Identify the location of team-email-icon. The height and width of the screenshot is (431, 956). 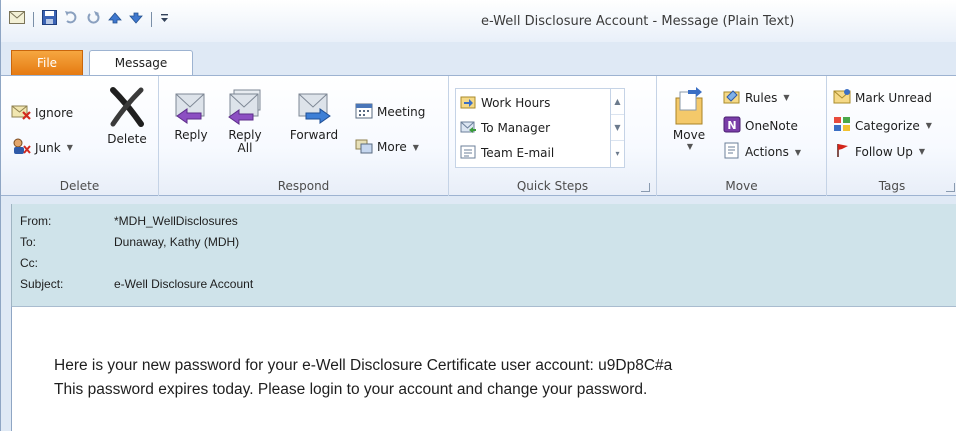
(468, 153).